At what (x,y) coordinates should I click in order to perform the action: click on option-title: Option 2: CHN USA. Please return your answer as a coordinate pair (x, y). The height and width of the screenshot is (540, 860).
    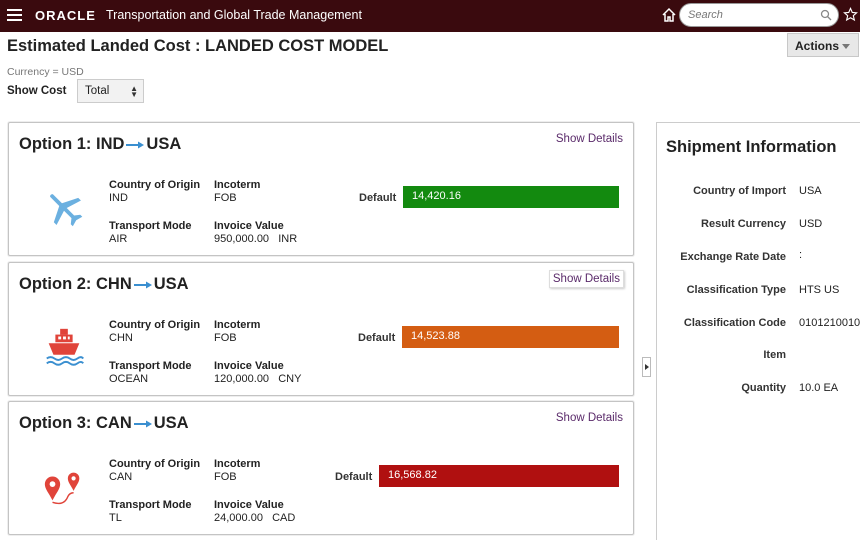
    Looking at the image, I should click on (104, 284).